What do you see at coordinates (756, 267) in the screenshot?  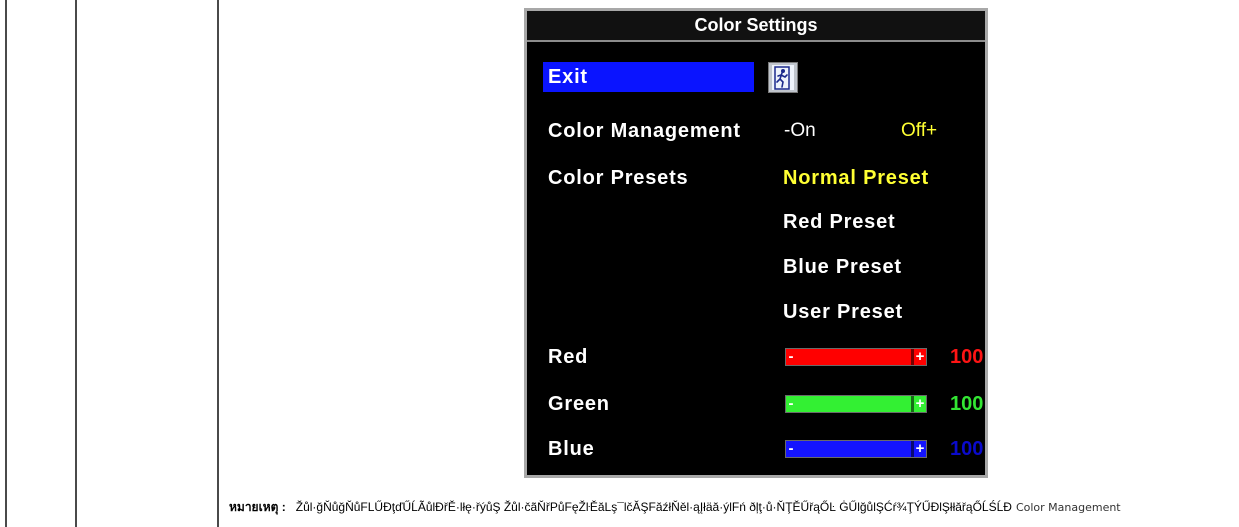 I see `preset-row-blue: Blue Preset` at bounding box center [756, 267].